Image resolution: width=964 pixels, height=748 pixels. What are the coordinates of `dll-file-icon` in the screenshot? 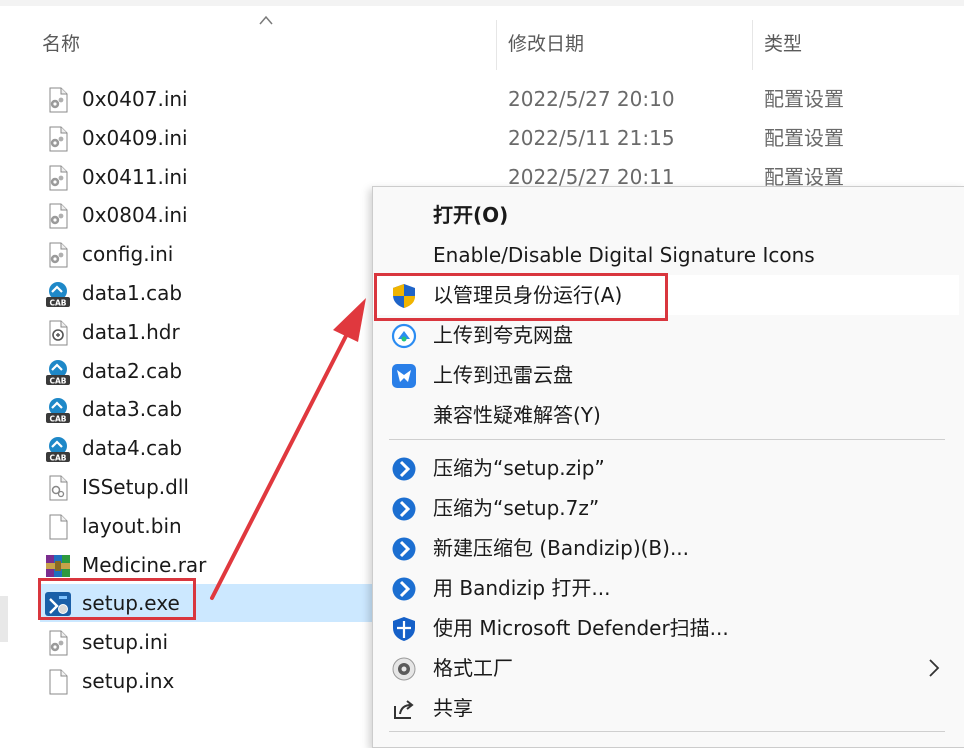 It's located at (58, 488).